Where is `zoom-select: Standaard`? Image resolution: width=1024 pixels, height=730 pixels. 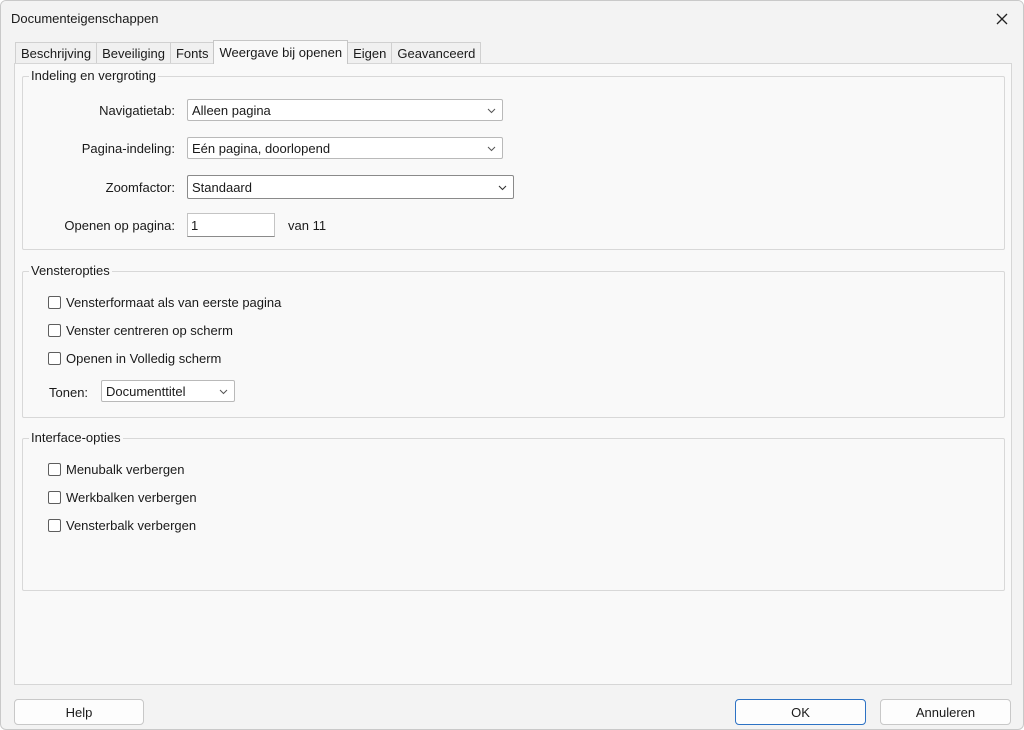
zoom-select: Standaard is located at coordinates (350, 187).